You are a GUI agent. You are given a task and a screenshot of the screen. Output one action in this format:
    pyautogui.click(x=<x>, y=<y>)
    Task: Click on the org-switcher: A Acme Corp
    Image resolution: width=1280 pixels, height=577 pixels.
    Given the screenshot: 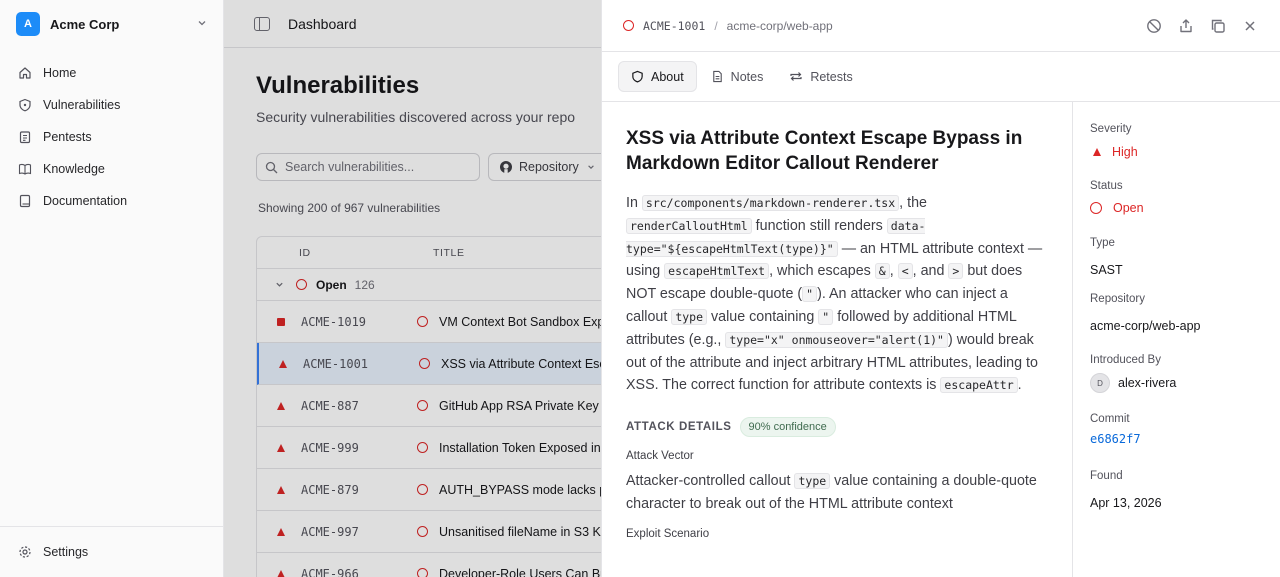 What is the action you would take?
    pyautogui.click(x=111, y=24)
    